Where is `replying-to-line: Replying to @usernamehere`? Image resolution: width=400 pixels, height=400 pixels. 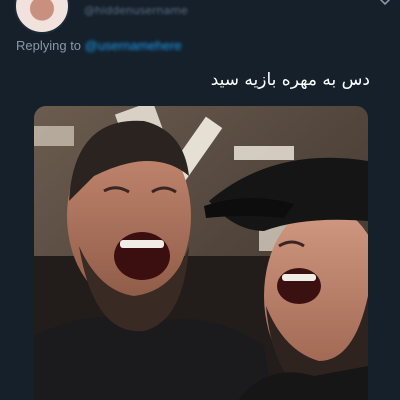 replying-to-line: Replying to @usernamehere is located at coordinates (99, 45).